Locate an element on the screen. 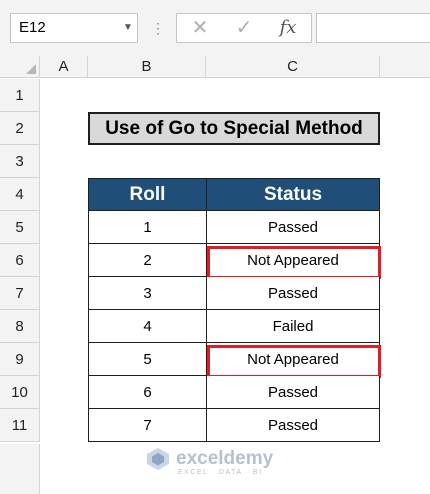 Image resolution: width=430 pixels, height=494 pixels. watermark-name: exceldemy is located at coordinates (225, 458).